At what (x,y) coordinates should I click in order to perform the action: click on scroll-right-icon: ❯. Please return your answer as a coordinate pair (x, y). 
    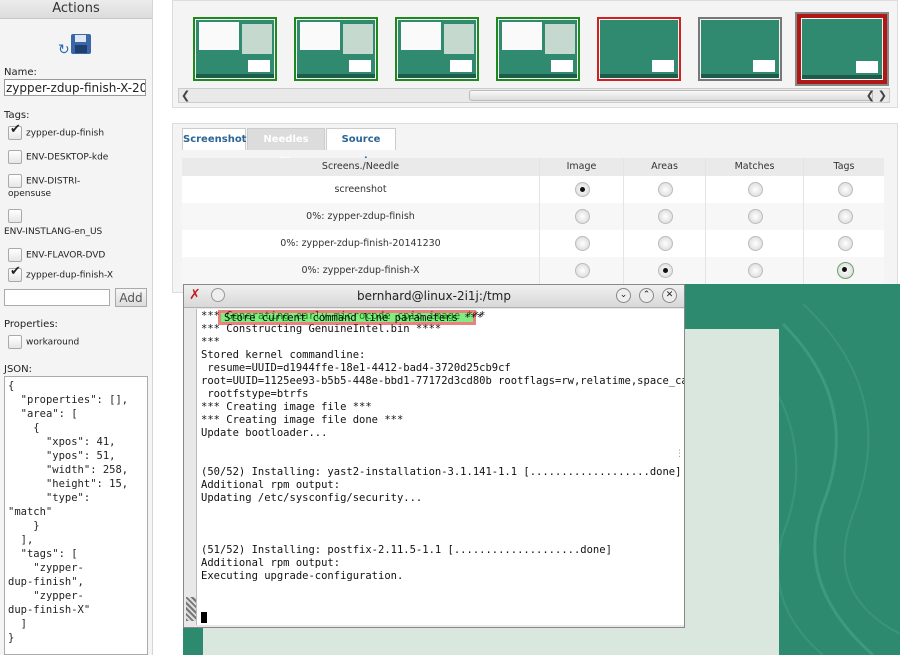
    Looking at the image, I should click on (882, 95).